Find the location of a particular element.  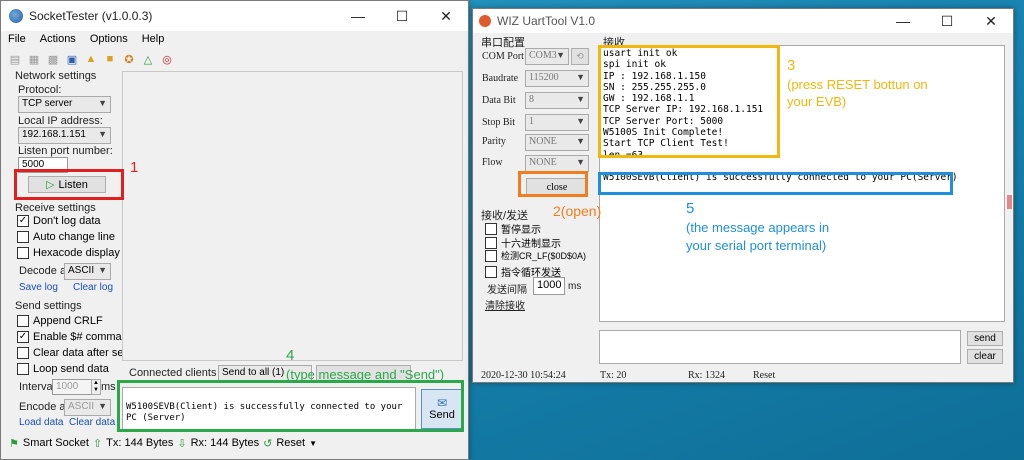

annotation-1: 1 is located at coordinates (134, 167).